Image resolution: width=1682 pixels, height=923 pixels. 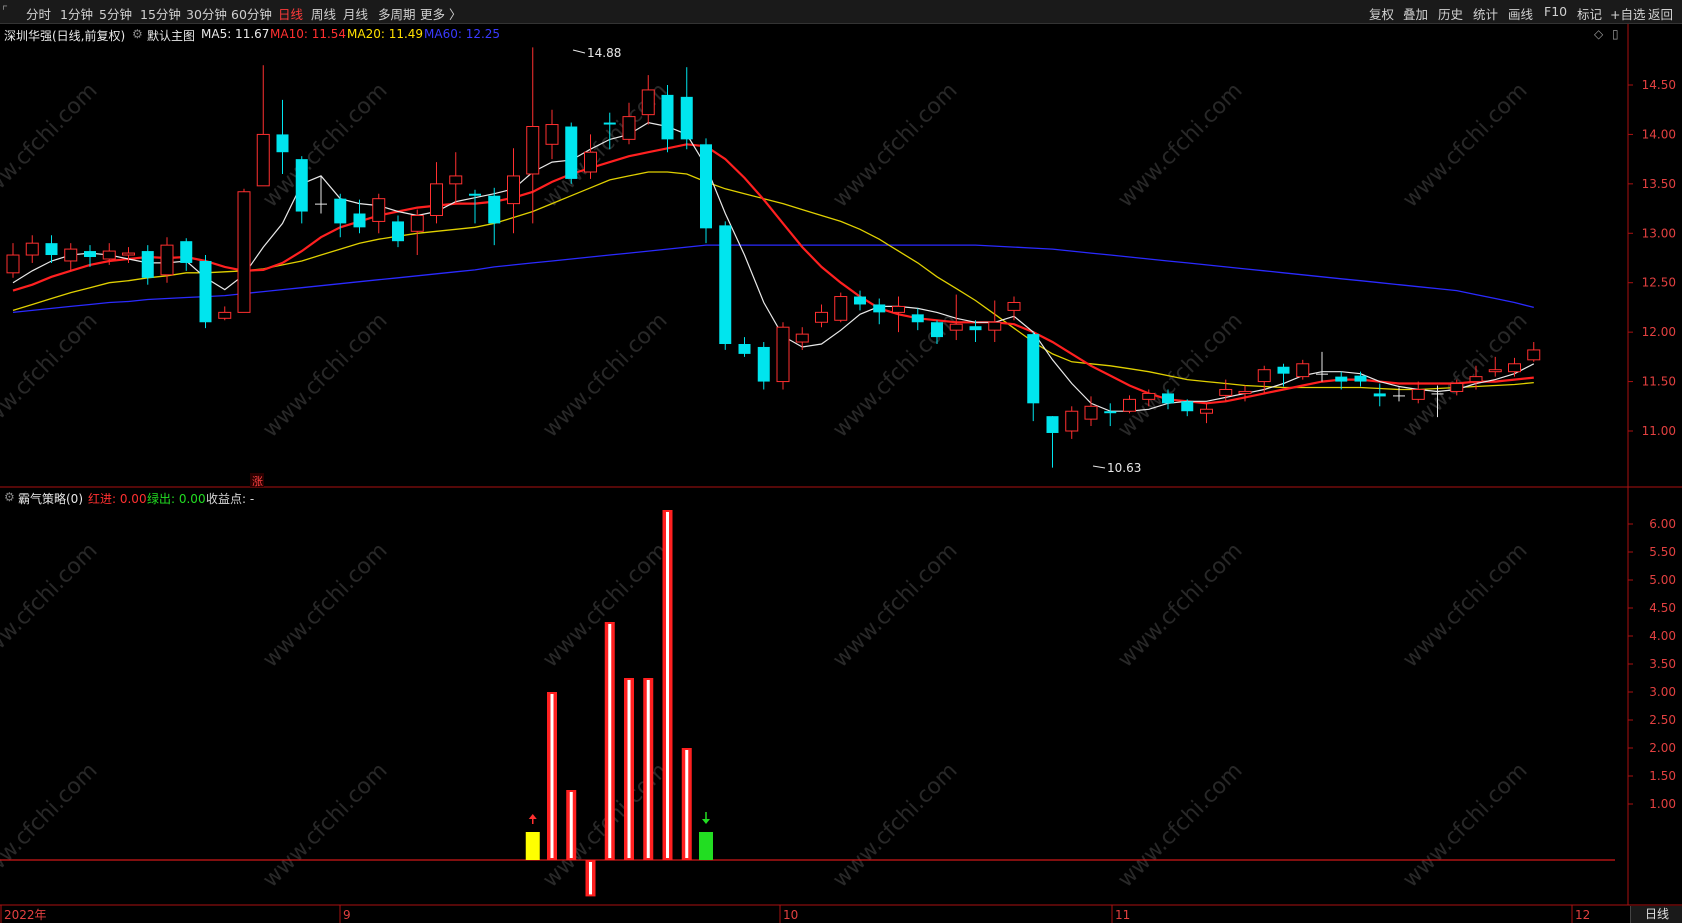 I want to click on tab-15min: 15分钟, so click(x=160, y=13).